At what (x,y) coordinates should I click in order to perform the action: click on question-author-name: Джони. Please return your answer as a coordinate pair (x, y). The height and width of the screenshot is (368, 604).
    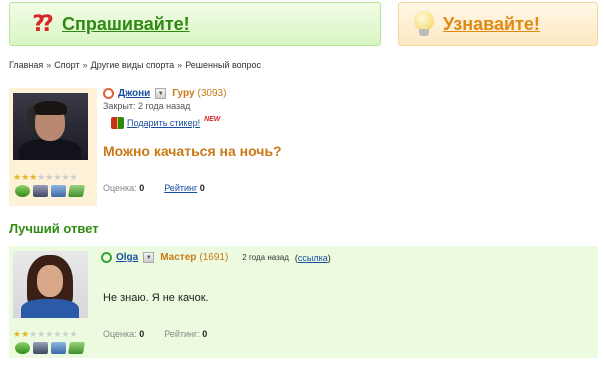
    Looking at the image, I should click on (134, 93).